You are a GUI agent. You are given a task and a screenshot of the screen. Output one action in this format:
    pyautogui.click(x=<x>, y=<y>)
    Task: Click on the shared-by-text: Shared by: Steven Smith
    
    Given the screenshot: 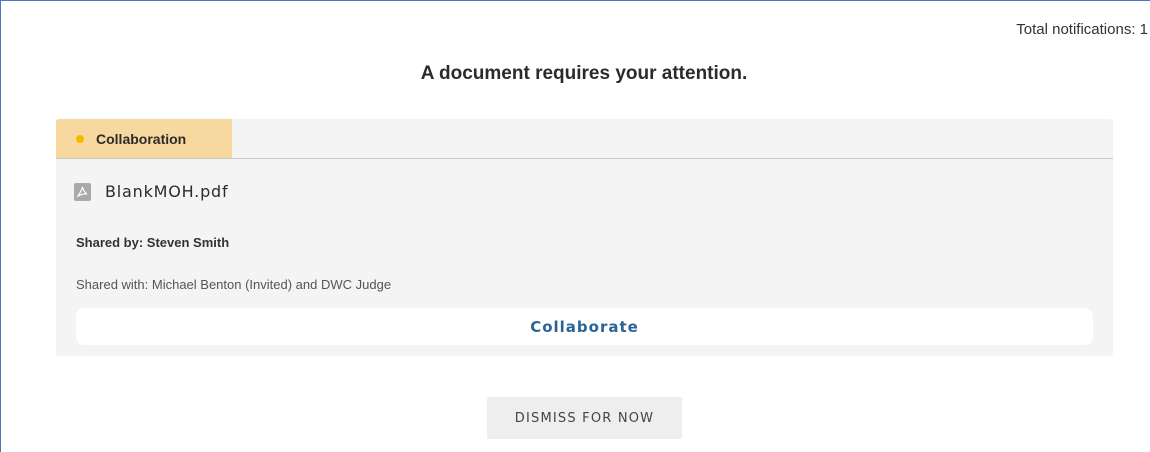 What is the action you would take?
    pyautogui.click(x=153, y=242)
    